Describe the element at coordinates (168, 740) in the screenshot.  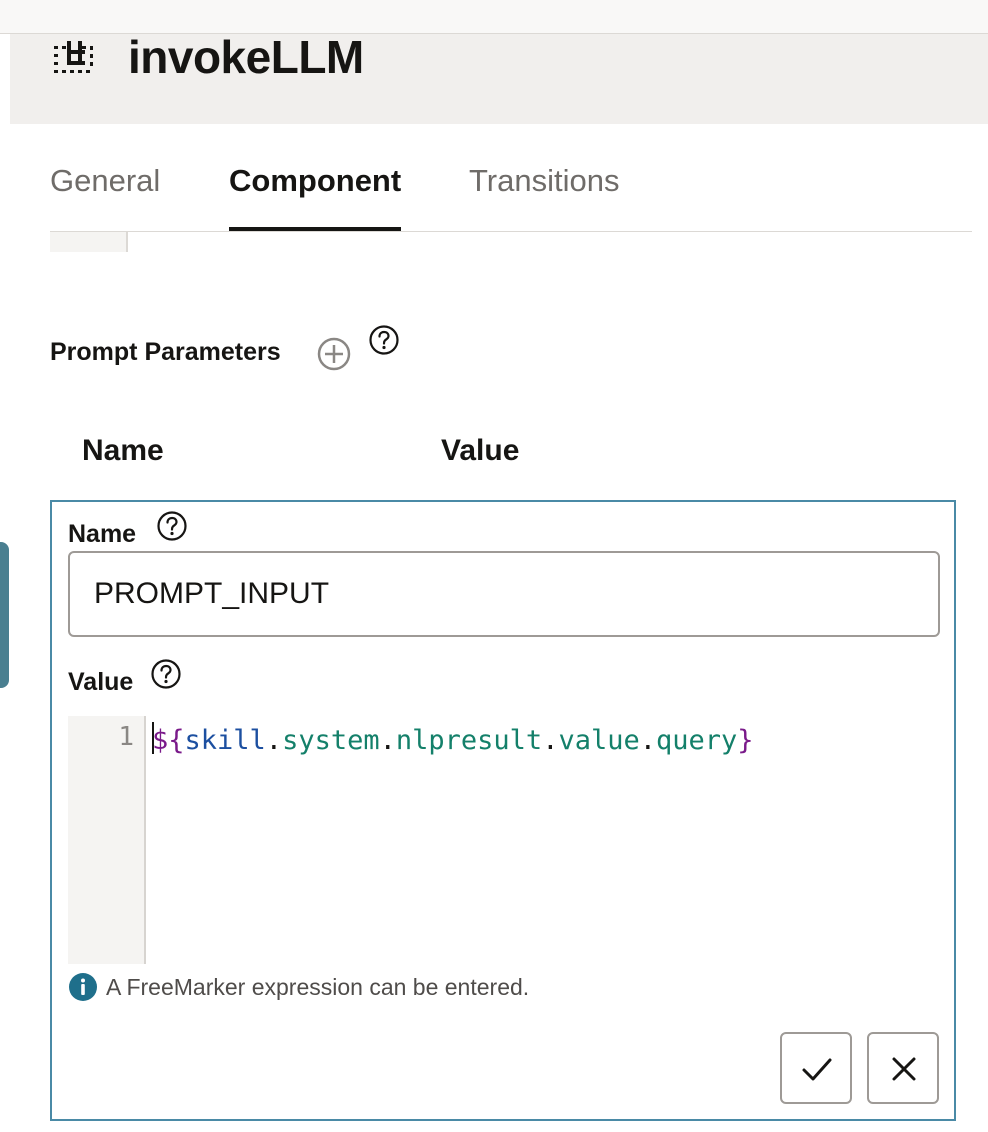
I see `token-open: ${` at that location.